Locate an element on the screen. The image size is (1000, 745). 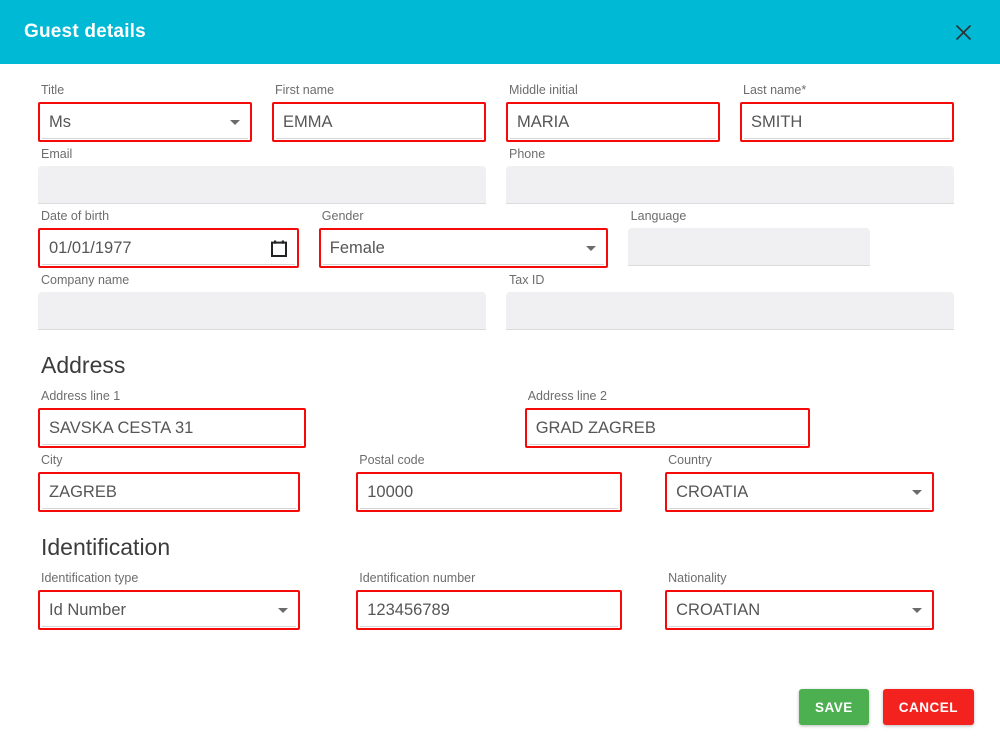
country-value: CROATIA is located at coordinates (712, 492).